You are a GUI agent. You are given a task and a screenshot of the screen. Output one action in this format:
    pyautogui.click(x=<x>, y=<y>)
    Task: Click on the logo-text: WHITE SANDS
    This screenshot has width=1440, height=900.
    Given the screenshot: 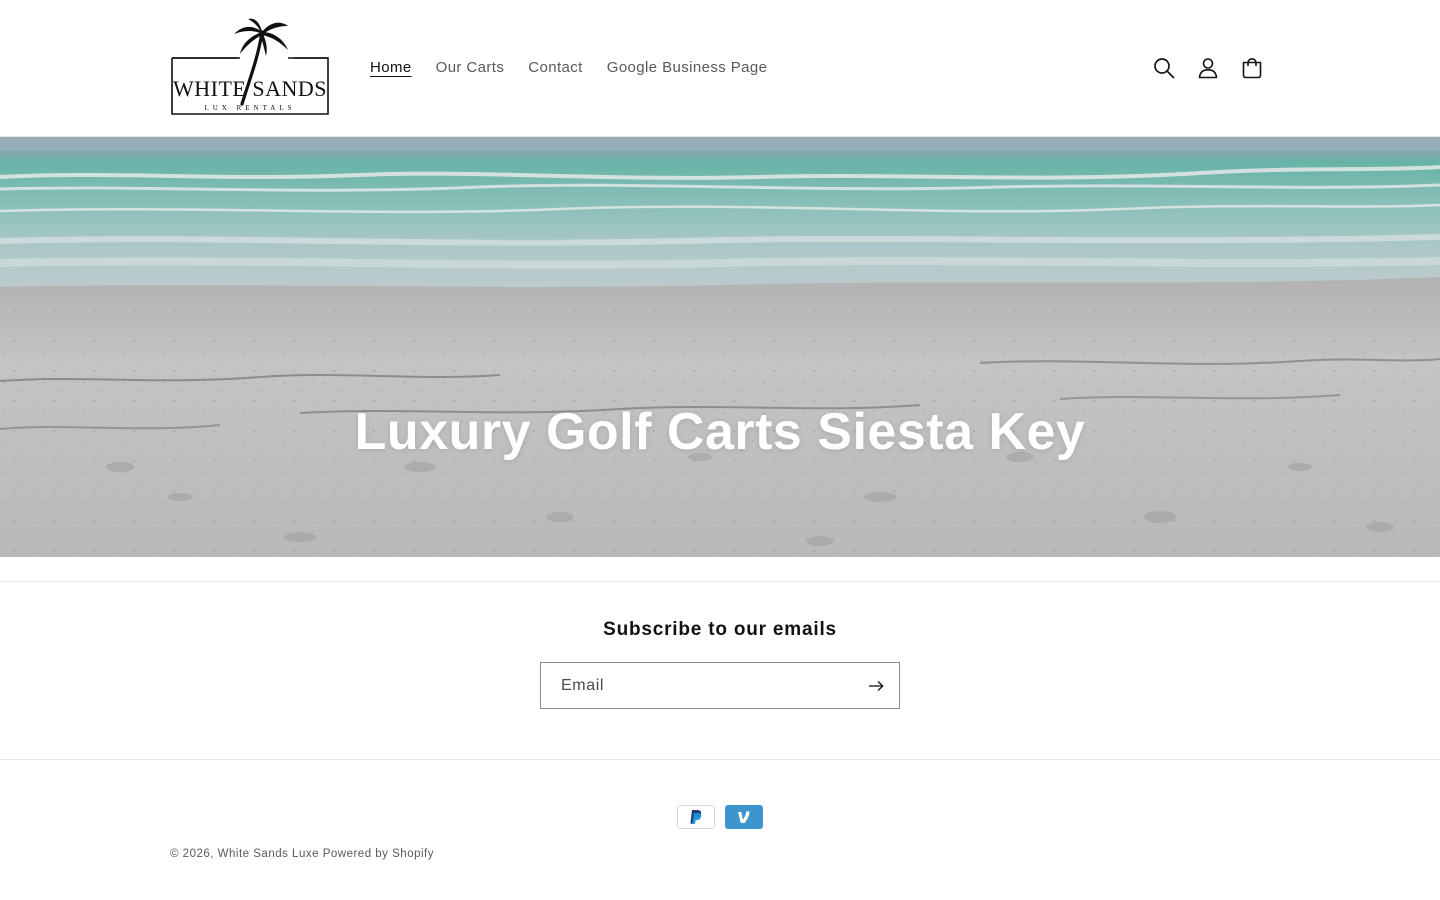 What is the action you would take?
    pyautogui.click(x=250, y=88)
    